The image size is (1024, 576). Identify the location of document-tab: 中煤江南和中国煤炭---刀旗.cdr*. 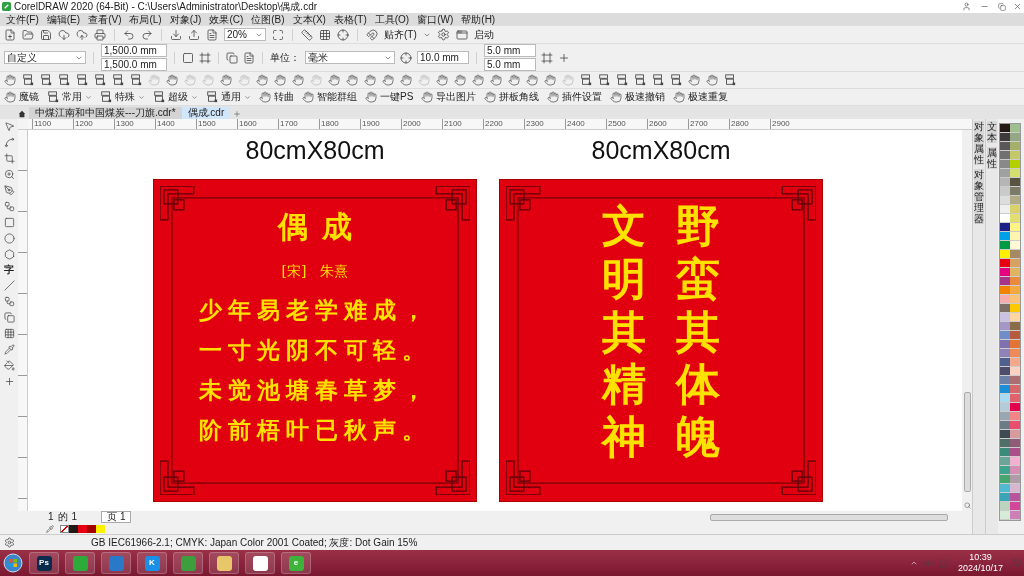
(105, 113).